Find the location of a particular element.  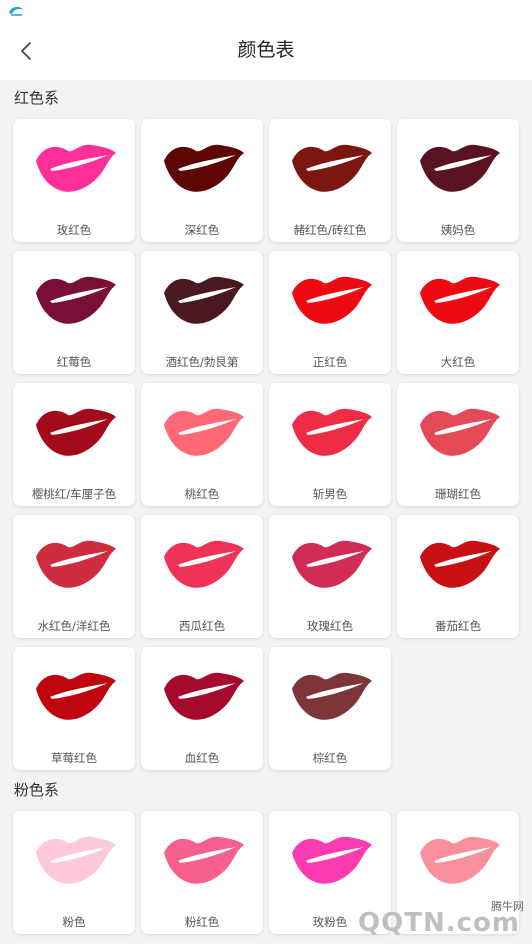

color-card: 粉色 is located at coordinates (74, 872).